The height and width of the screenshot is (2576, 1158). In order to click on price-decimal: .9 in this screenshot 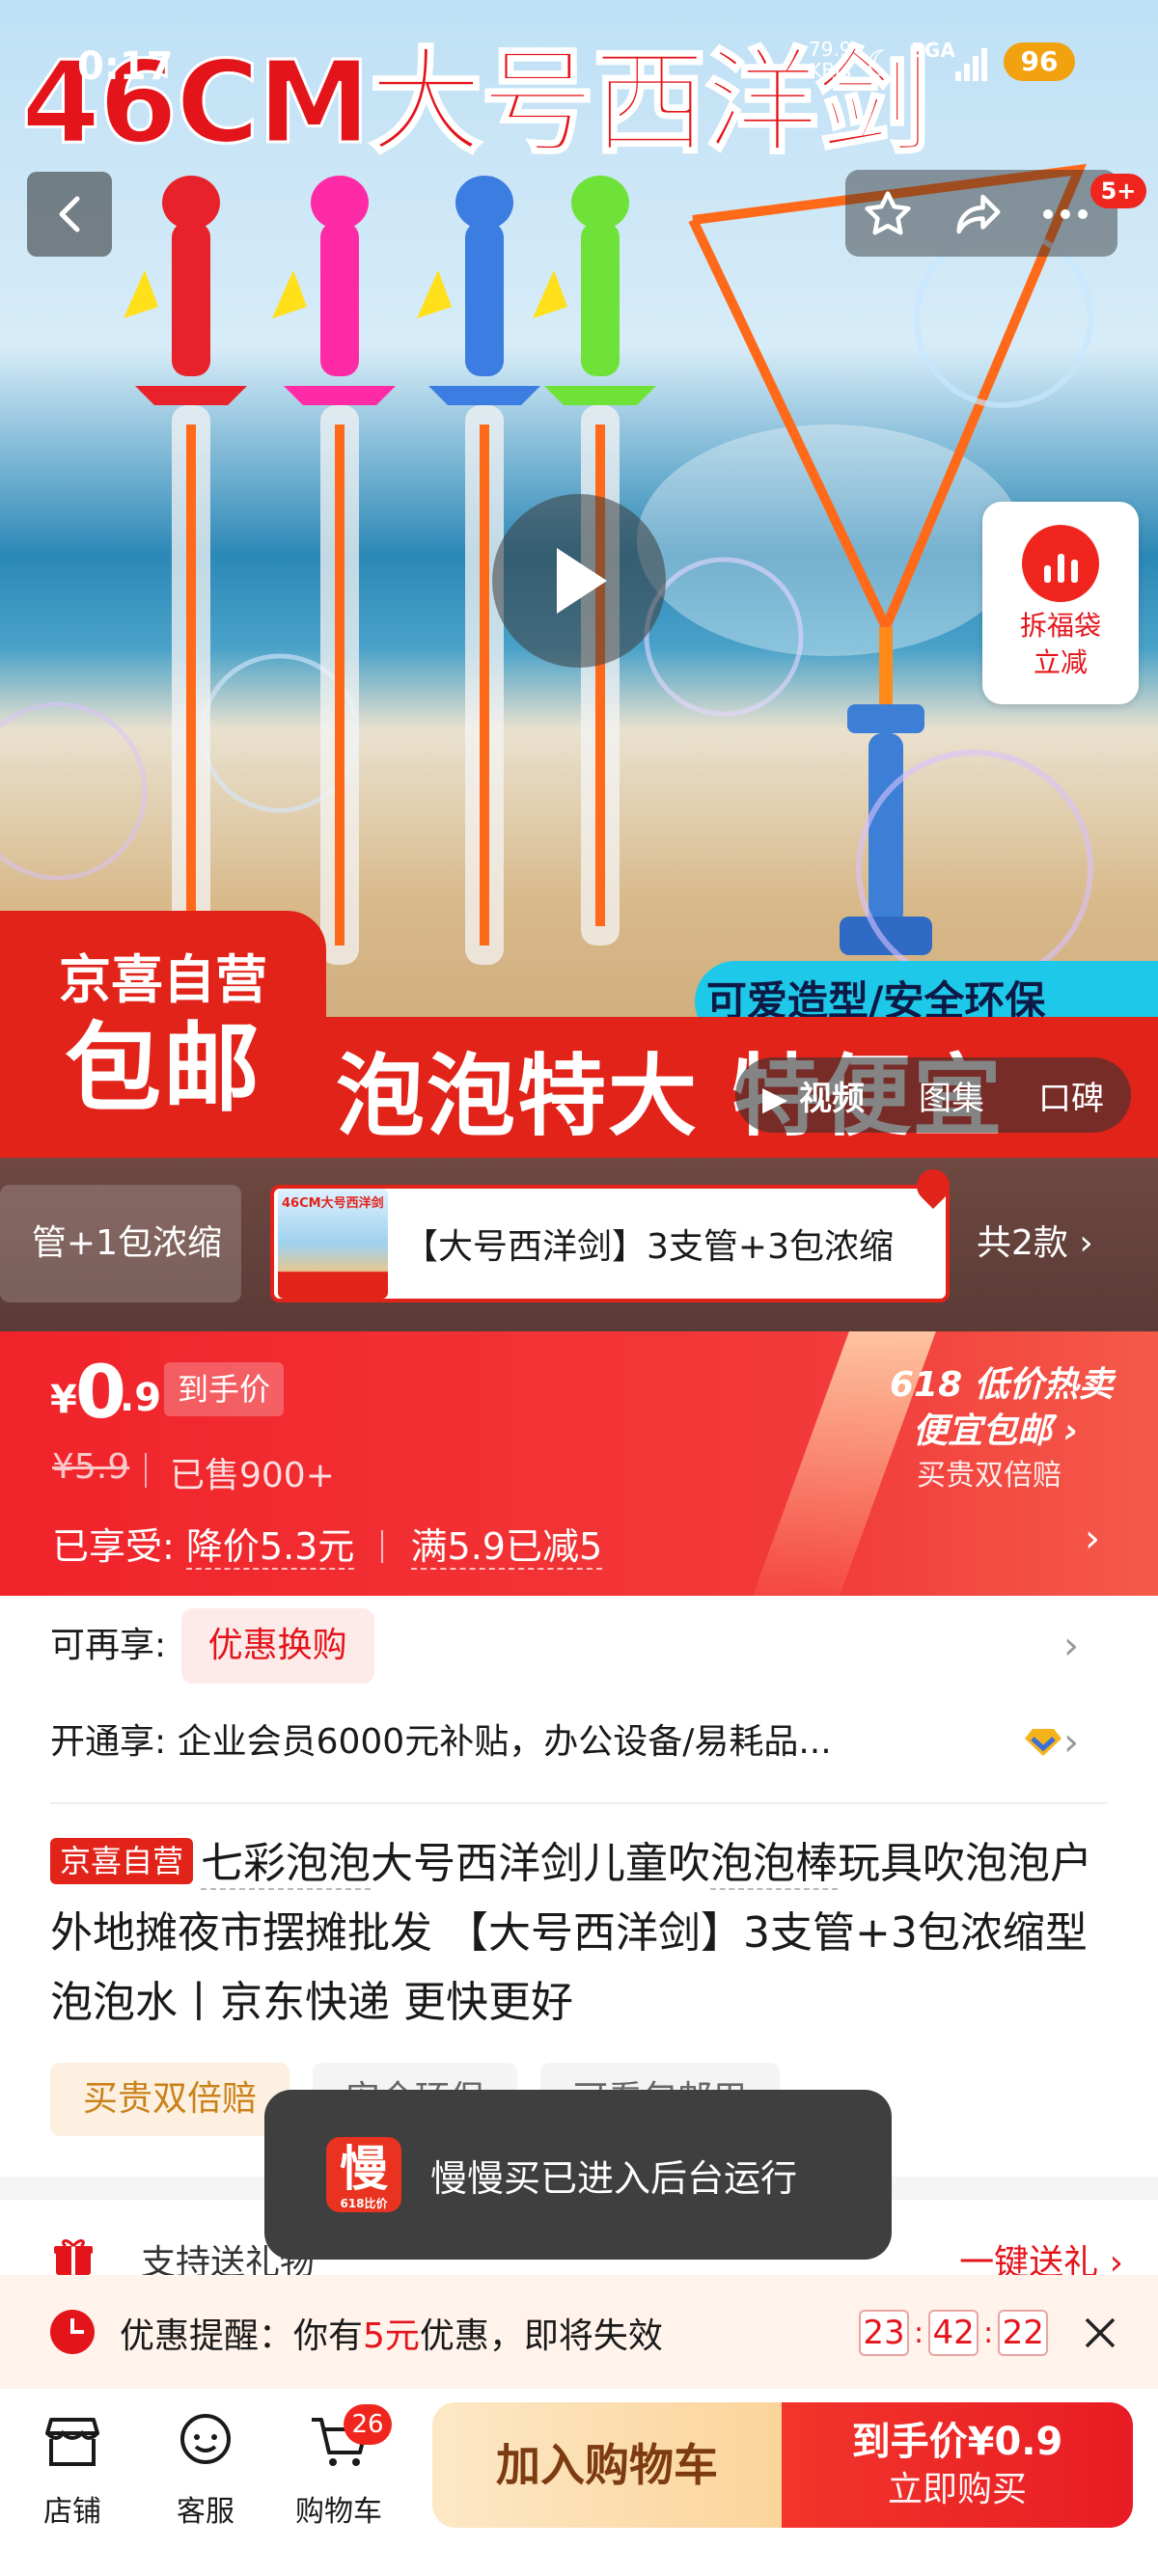, I will do `click(141, 1398)`.